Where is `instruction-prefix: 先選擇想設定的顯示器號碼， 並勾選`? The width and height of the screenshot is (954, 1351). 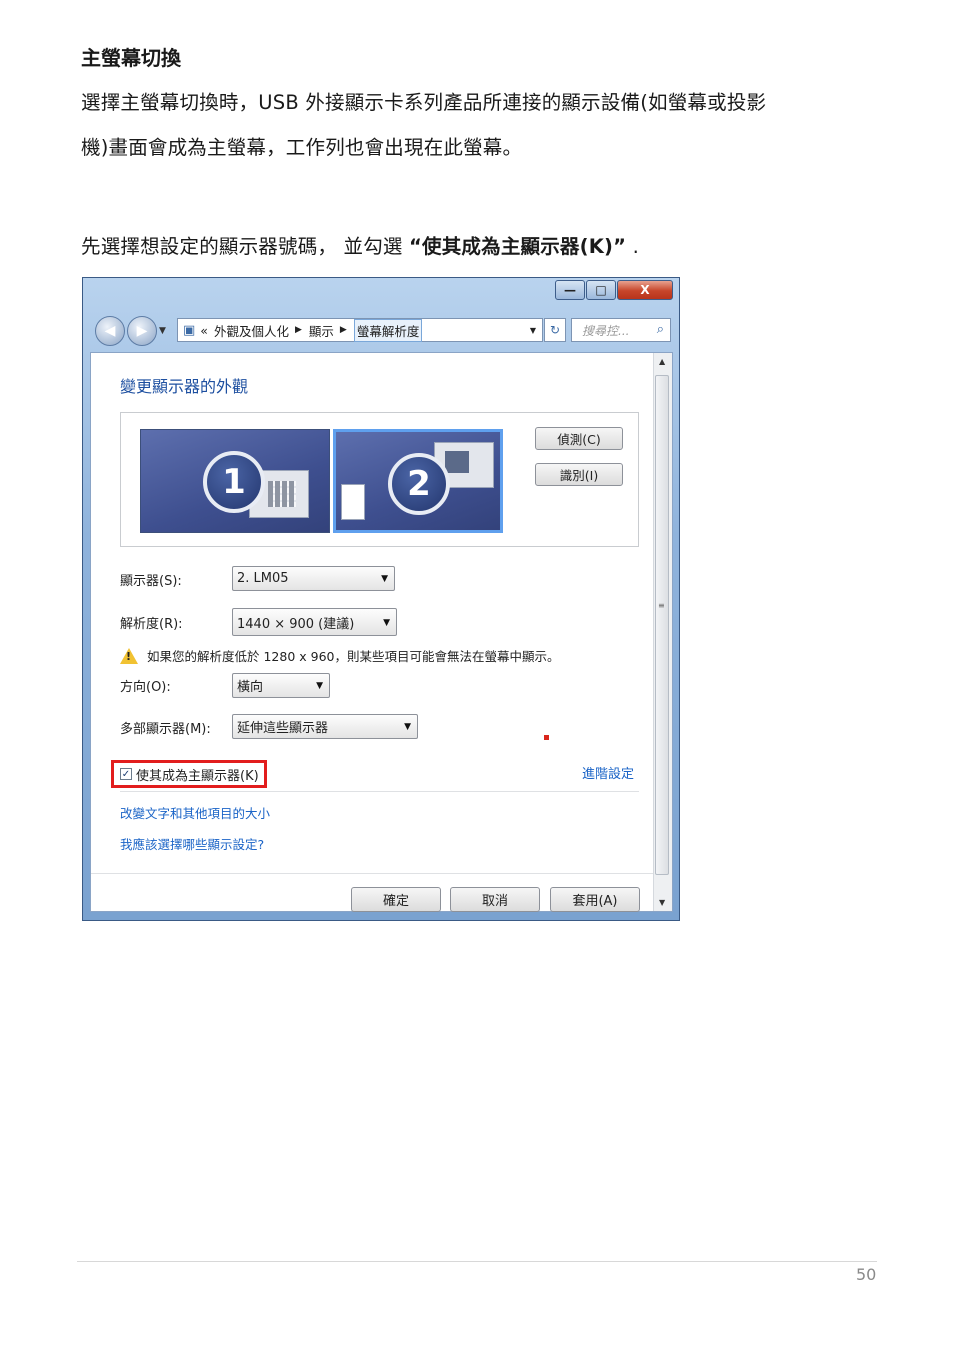 instruction-prefix: 先選擇想設定的顯示器號碼， 並勾選 is located at coordinates (245, 246).